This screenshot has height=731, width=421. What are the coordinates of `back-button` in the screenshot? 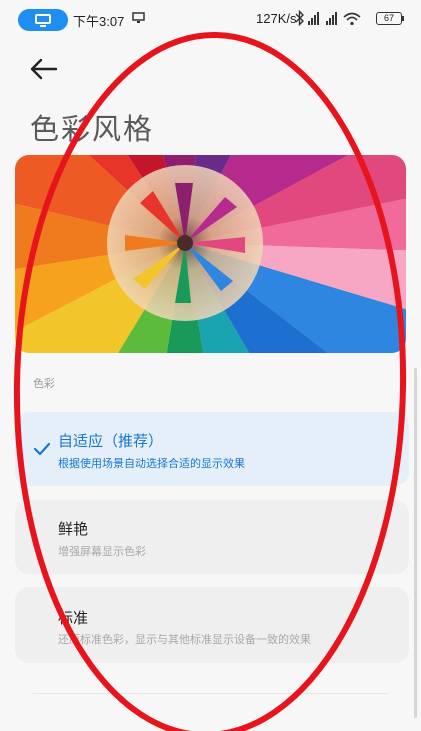 It's located at (45, 69).